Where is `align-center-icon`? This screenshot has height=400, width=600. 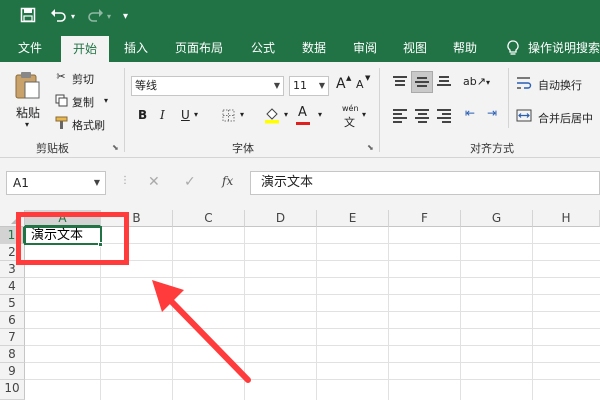
align-center-icon is located at coordinates (422, 117).